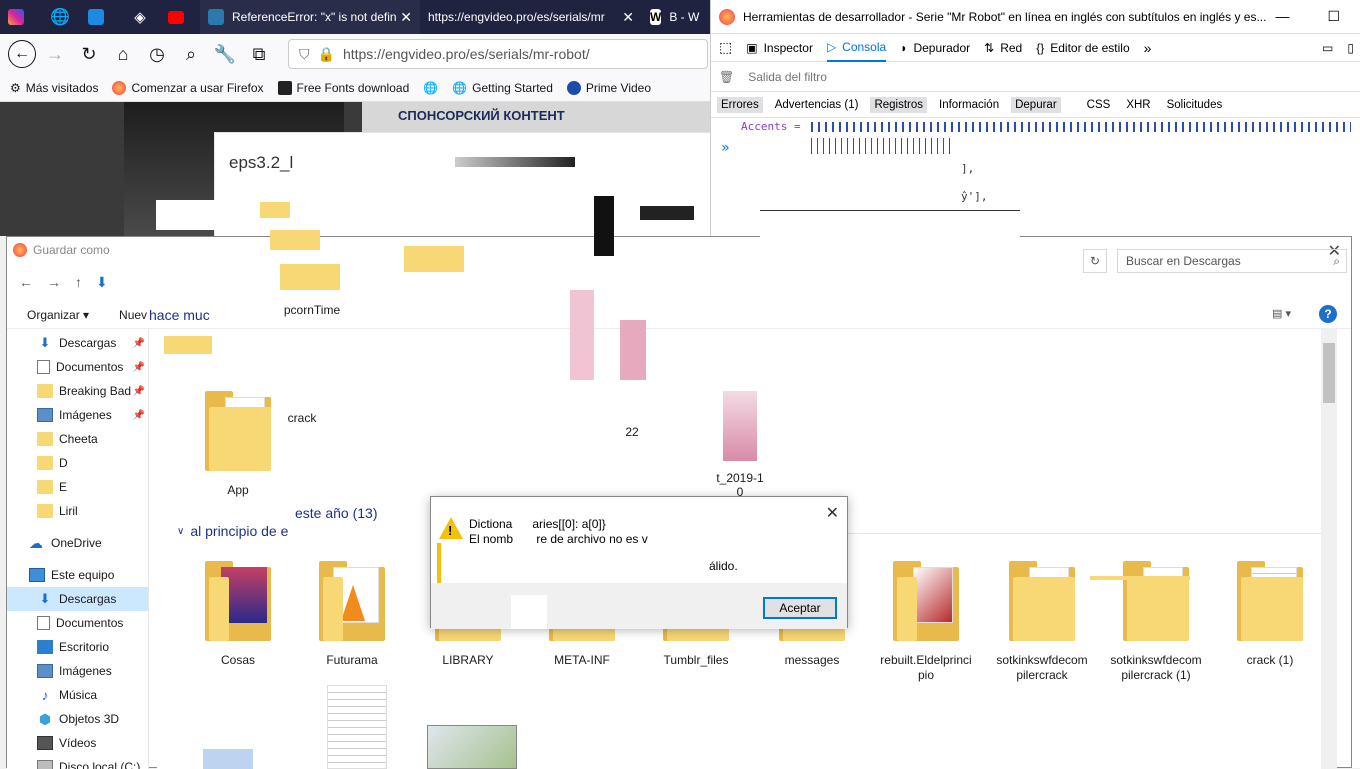 The height and width of the screenshot is (769, 1360). What do you see at coordinates (225, 54) in the screenshot?
I see `tools-button: 🔧` at bounding box center [225, 54].